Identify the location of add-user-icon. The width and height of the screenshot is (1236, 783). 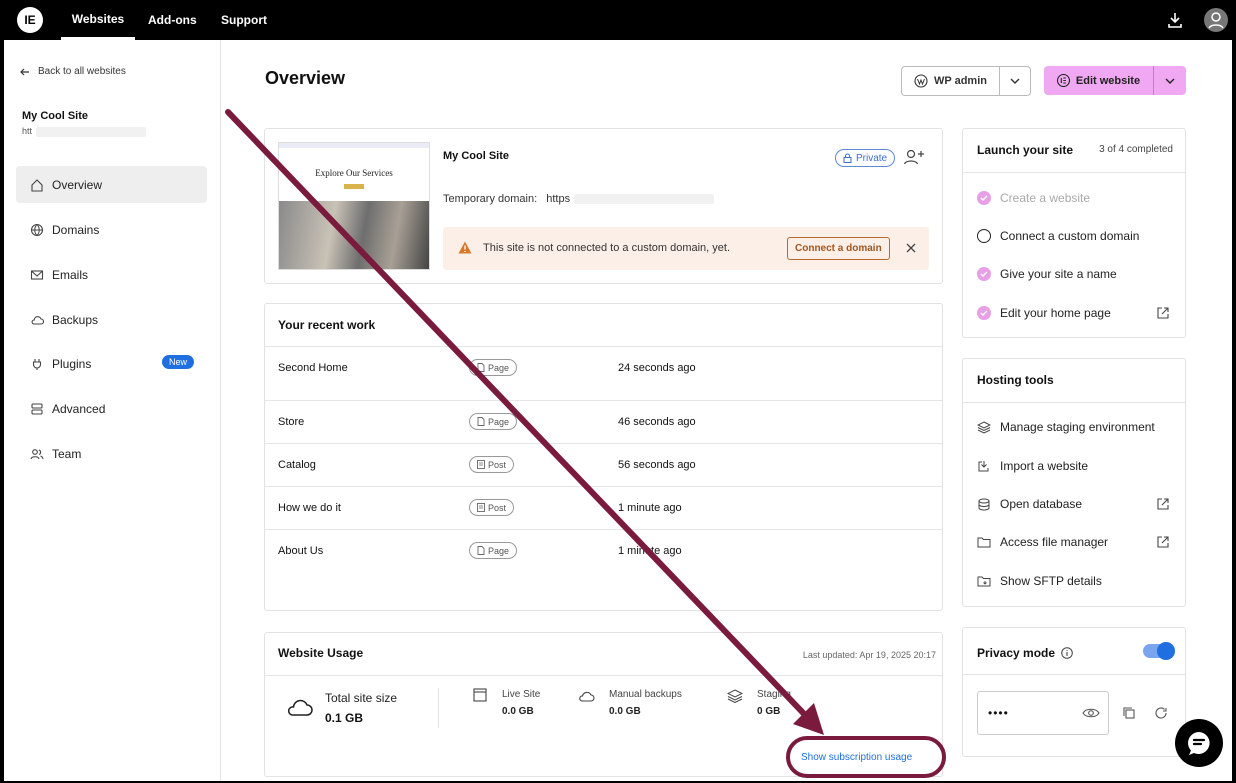
(914, 157).